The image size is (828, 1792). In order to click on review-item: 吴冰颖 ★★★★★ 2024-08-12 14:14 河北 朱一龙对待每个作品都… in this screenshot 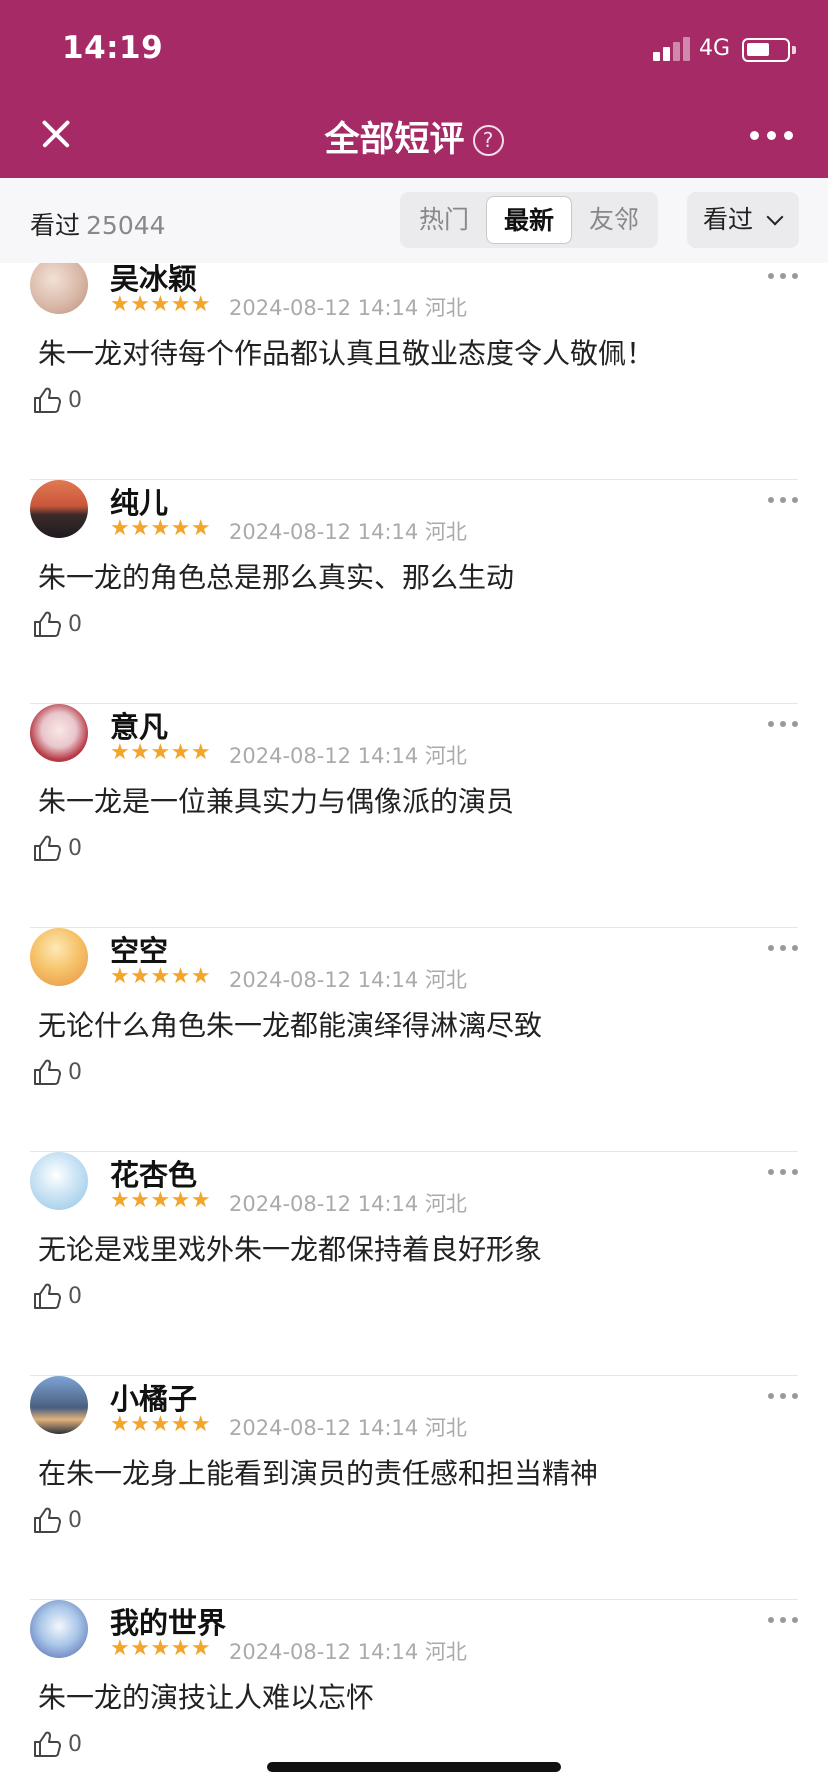, I will do `click(414, 371)`.